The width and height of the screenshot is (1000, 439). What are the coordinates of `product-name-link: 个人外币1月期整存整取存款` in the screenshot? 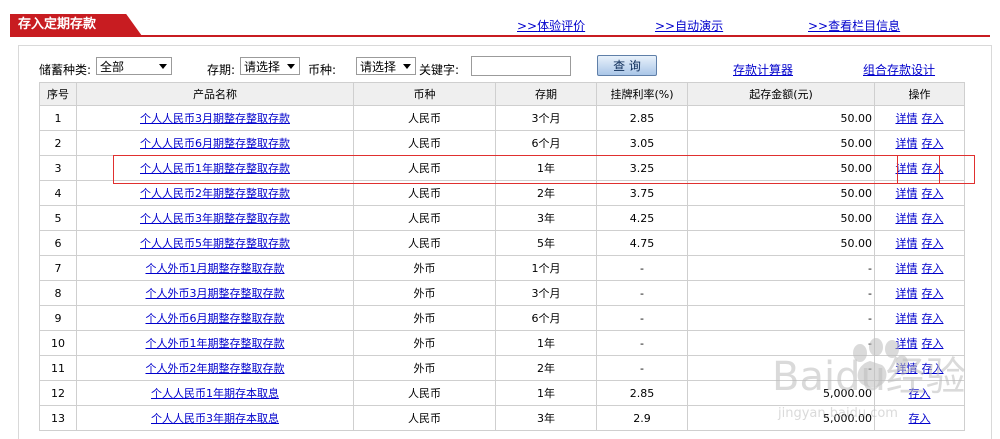 It's located at (215, 268).